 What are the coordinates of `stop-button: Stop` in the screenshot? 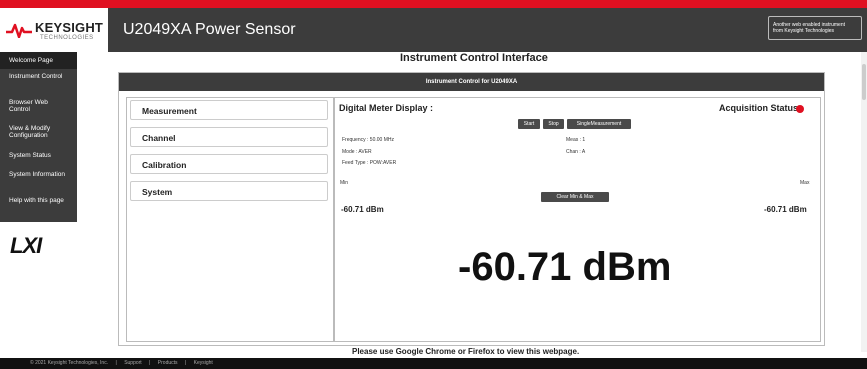 It's located at (553, 124).